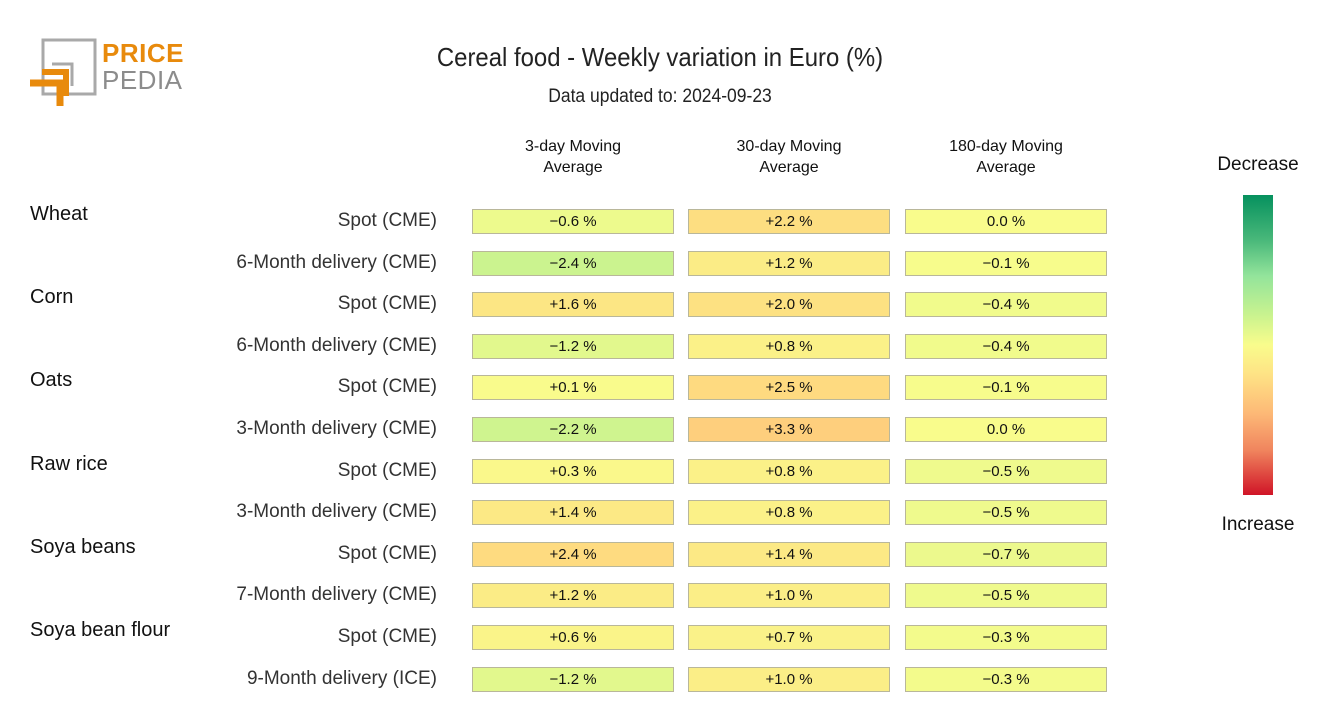  Describe the element at coordinates (789, 637) in the screenshot. I see `heatmap-cell: +0.7 %` at that location.